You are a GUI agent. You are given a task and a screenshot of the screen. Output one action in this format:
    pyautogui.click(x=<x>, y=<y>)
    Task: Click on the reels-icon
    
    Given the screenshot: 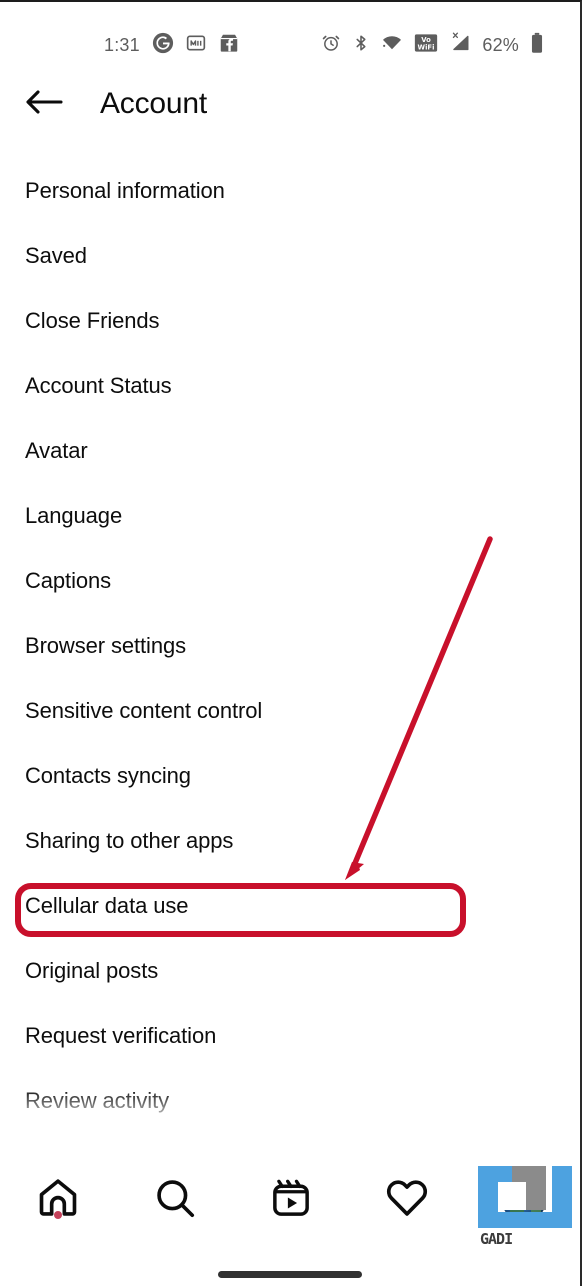 What is the action you would take?
    pyautogui.click(x=291, y=1200)
    